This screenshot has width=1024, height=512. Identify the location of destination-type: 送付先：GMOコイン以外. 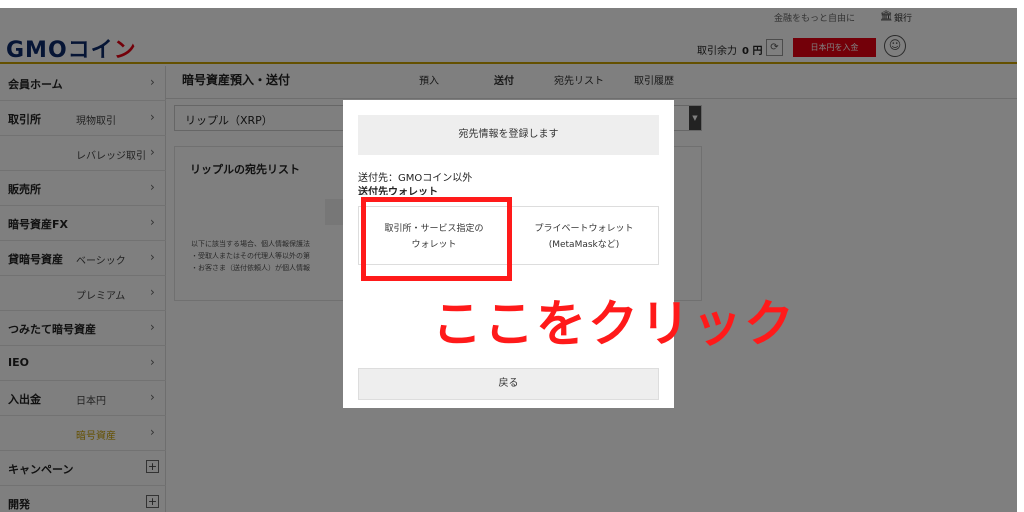
(415, 178).